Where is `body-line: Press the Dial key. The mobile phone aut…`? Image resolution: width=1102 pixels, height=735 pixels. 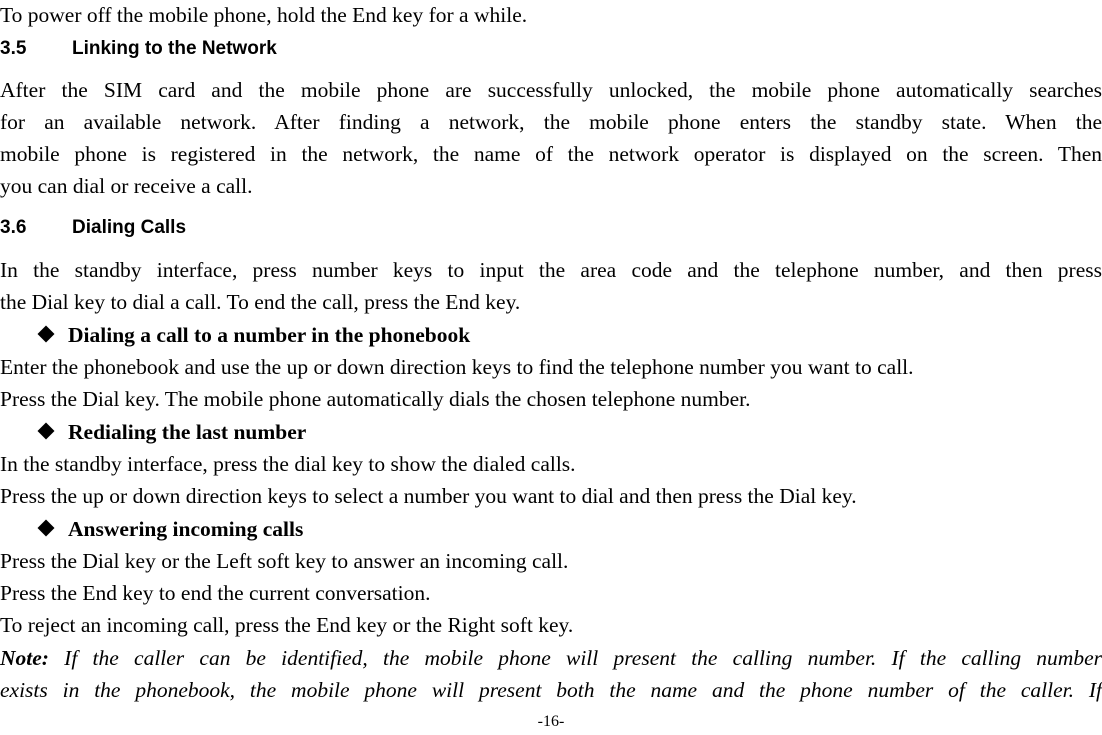 body-line: Press the Dial key. The mobile phone aut… is located at coordinates (375, 399).